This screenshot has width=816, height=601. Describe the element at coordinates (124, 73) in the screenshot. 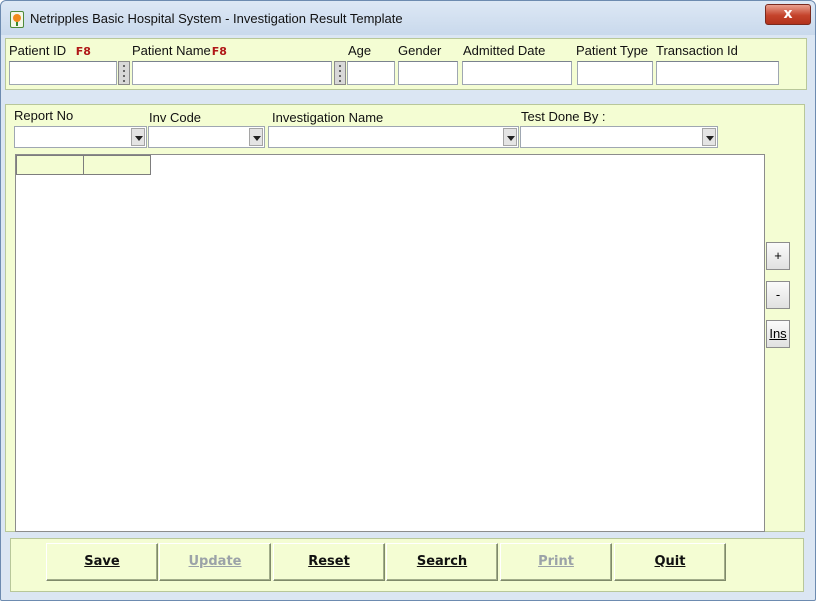

I see `patient-id-lookup-button` at that location.